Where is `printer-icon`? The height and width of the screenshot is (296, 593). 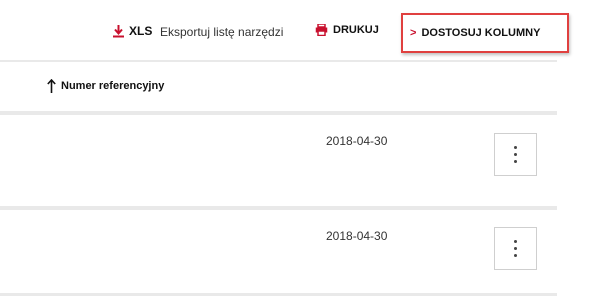 printer-icon is located at coordinates (321, 30).